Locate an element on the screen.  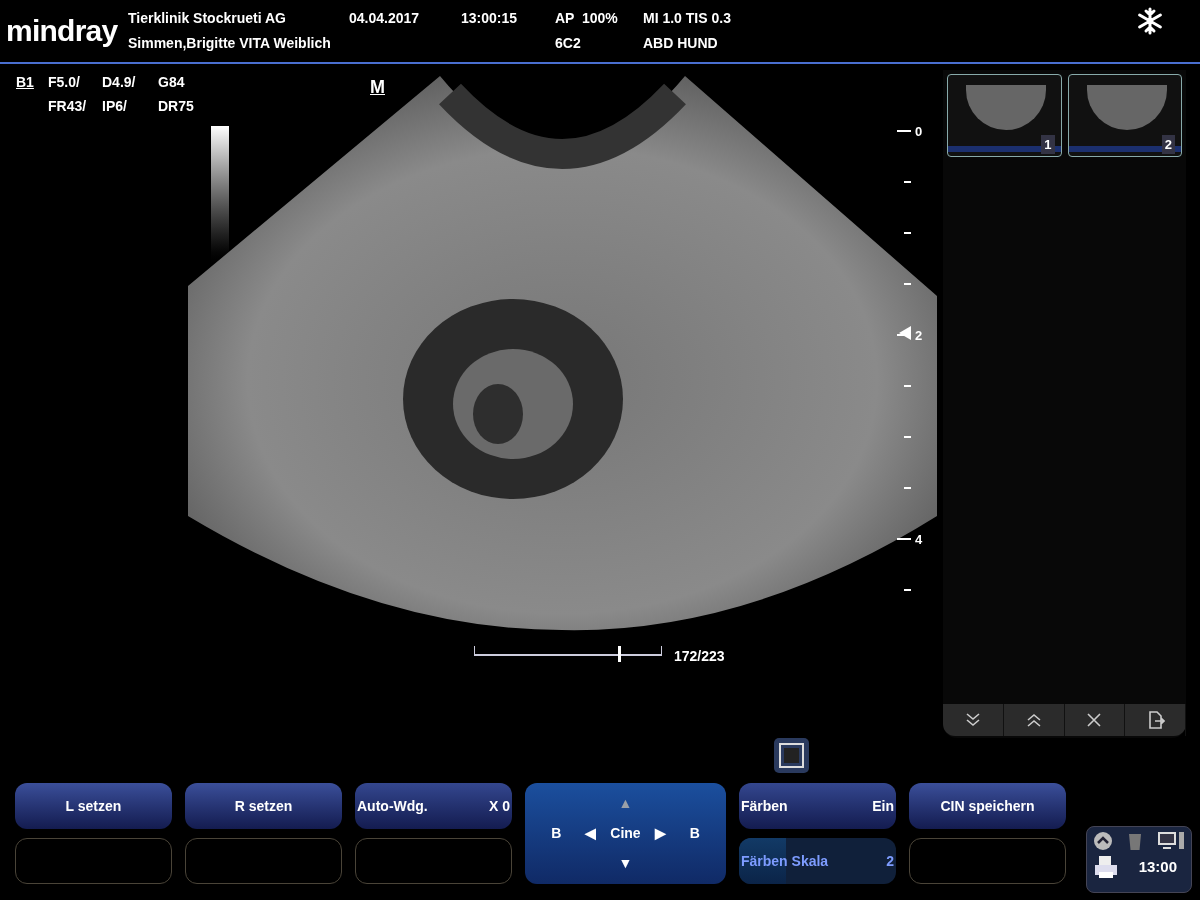
soft-key-button: R setzen is located at coordinates (263, 806).